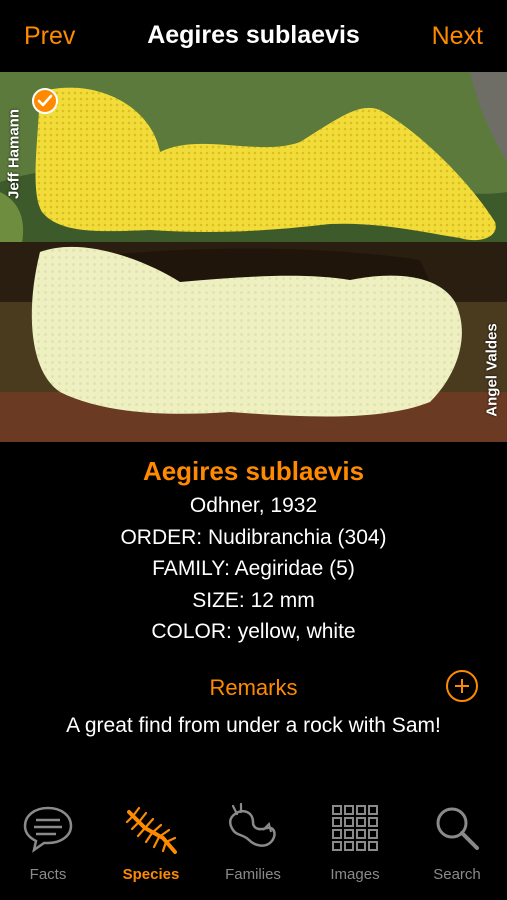 The width and height of the screenshot is (507, 900). Describe the element at coordinates (48, 874) in the screenshot. I see `tab-label: Facts` at that location.